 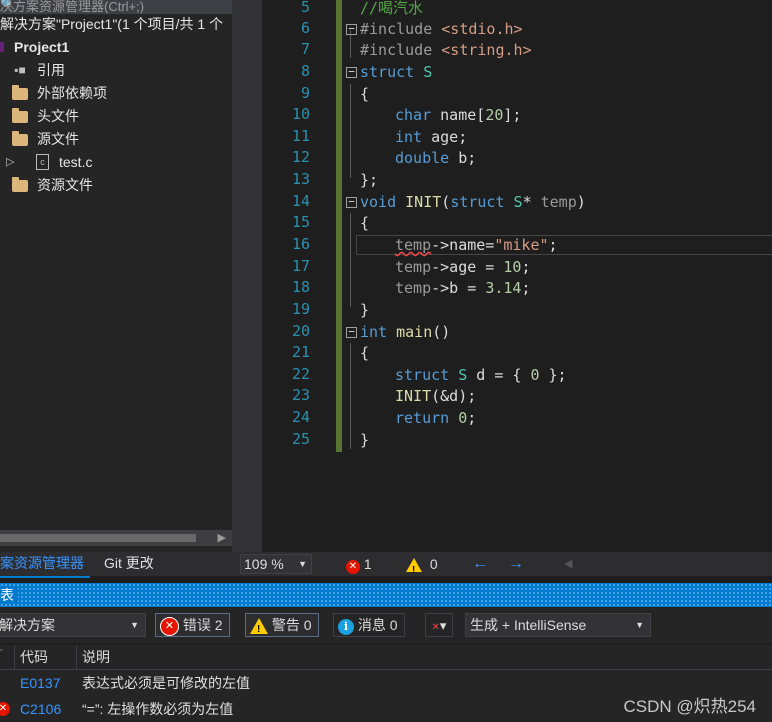 I want to click on indent-guide, so click(x=350, y=396).